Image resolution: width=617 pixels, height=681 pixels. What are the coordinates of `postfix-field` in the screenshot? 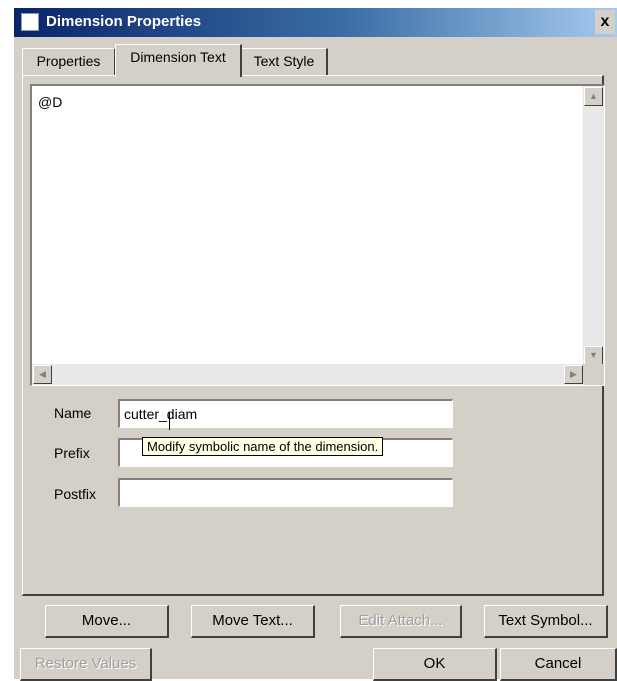 It's located at (285, 492).